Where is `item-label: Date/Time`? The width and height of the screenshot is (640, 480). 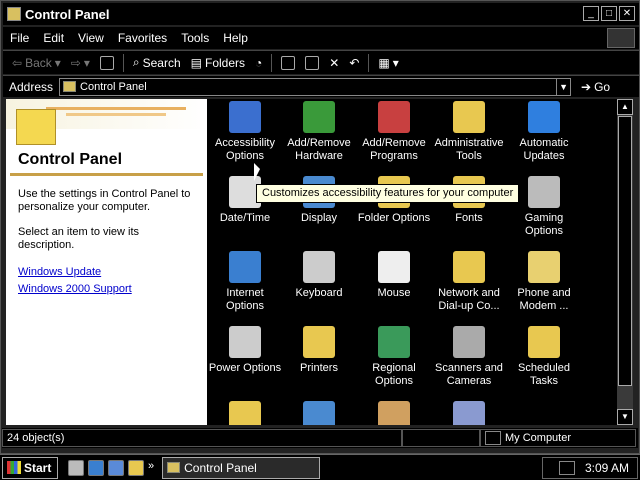
item-label: Date/Time is located at coordinates (245, 218).